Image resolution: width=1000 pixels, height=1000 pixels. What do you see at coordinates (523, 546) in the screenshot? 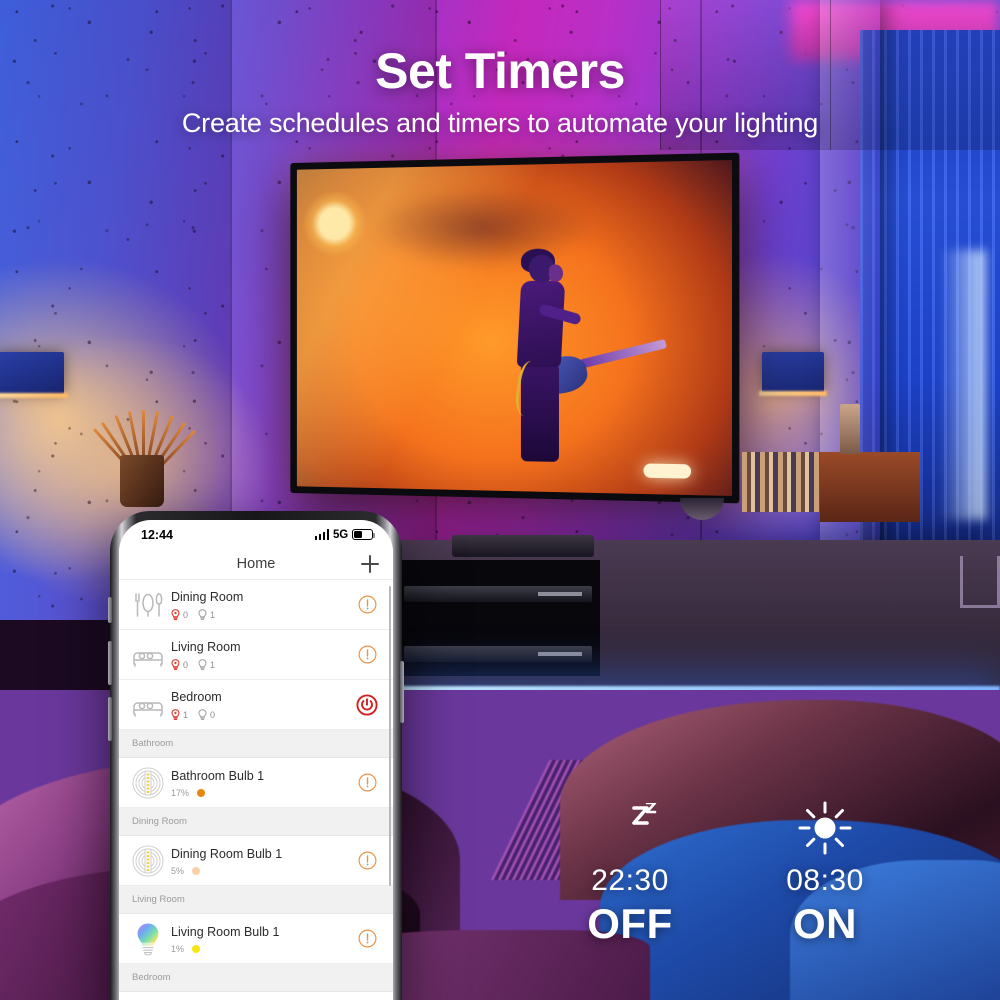
I see `soundbar` at bounding box center [523, 546].